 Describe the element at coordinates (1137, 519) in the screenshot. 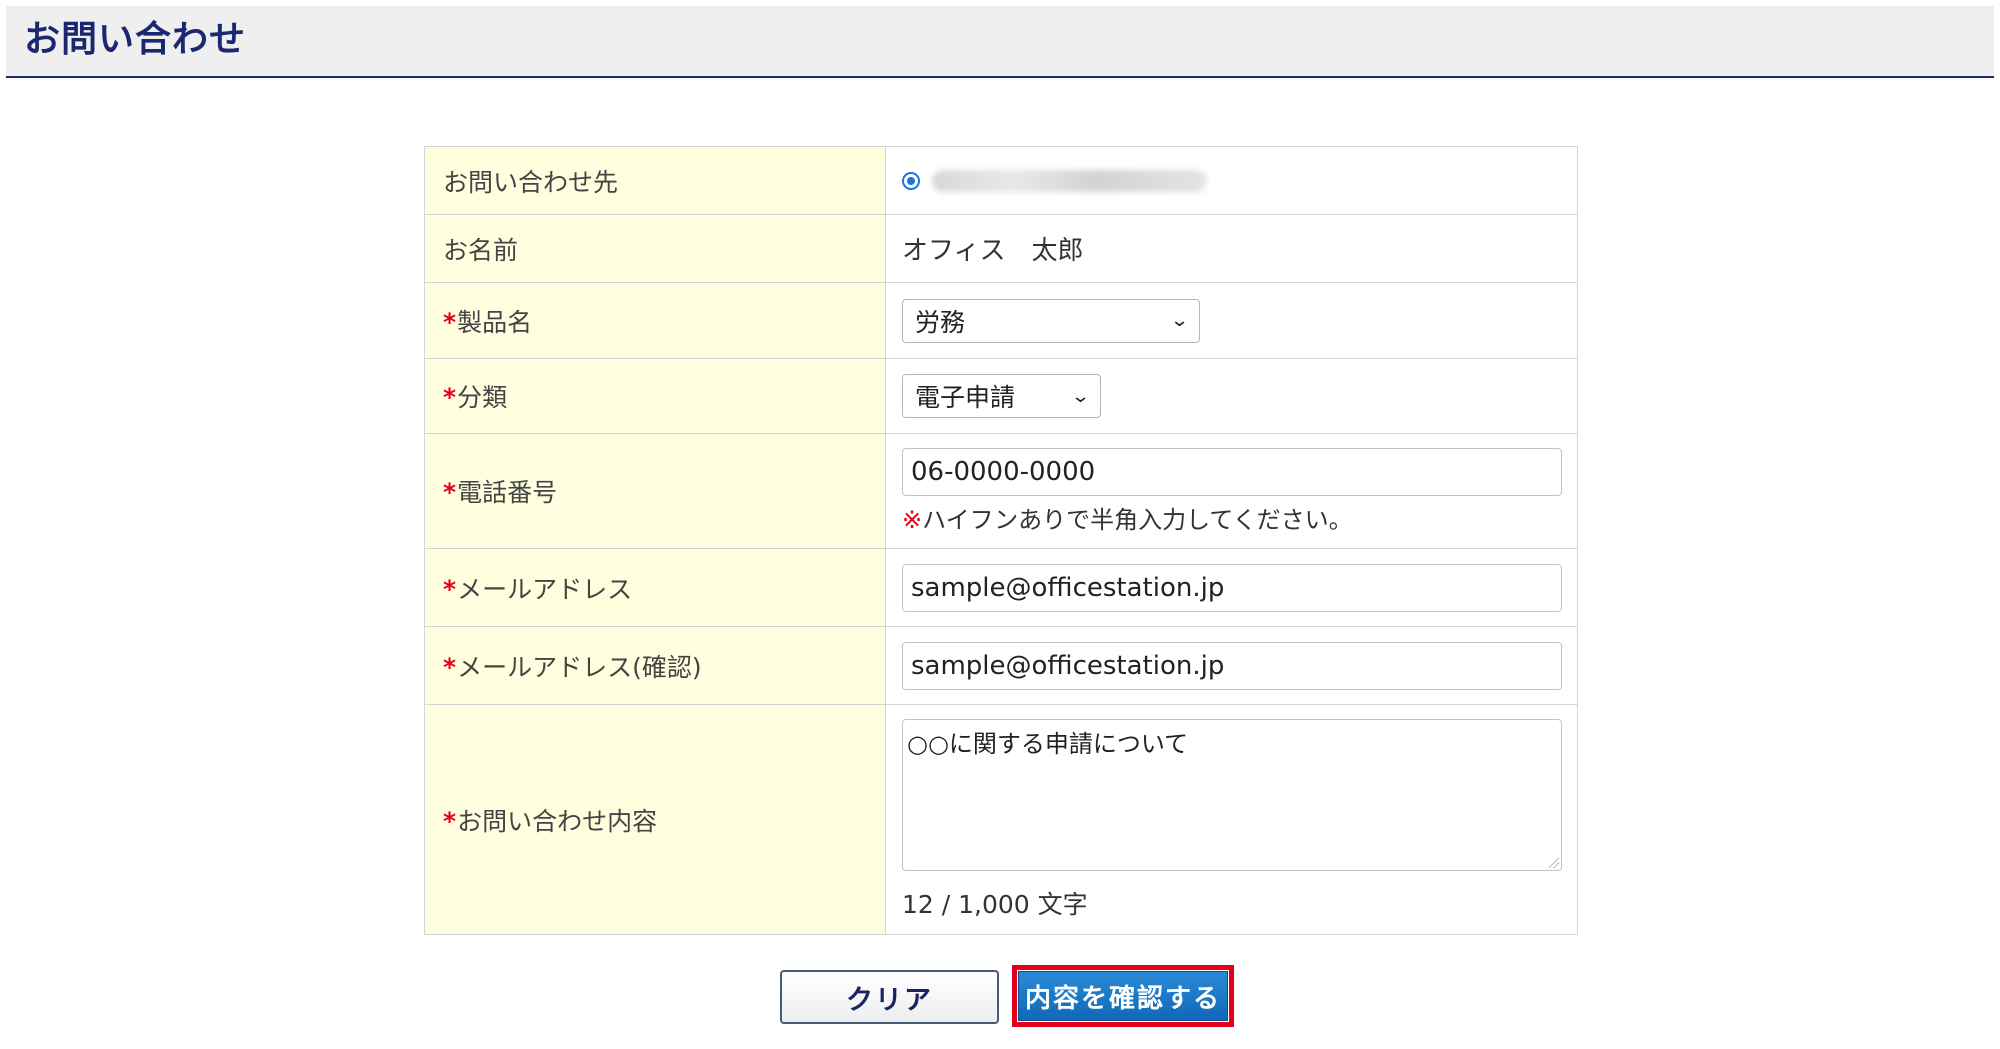

I see `phone-note-text: ハイフンありで半角入力してください。` at that location.